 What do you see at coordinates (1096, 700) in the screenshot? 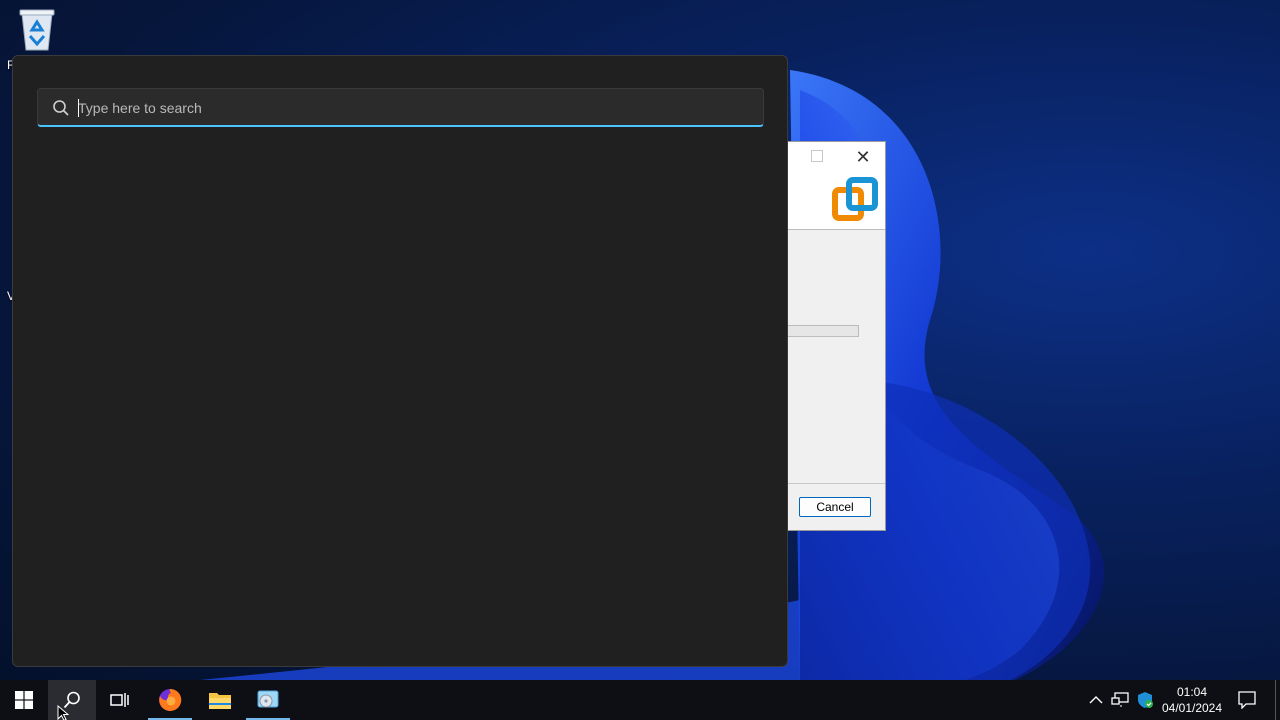
I see `show-hidden-icons-chevron-up-icon` at bounding box center [1096, 700].